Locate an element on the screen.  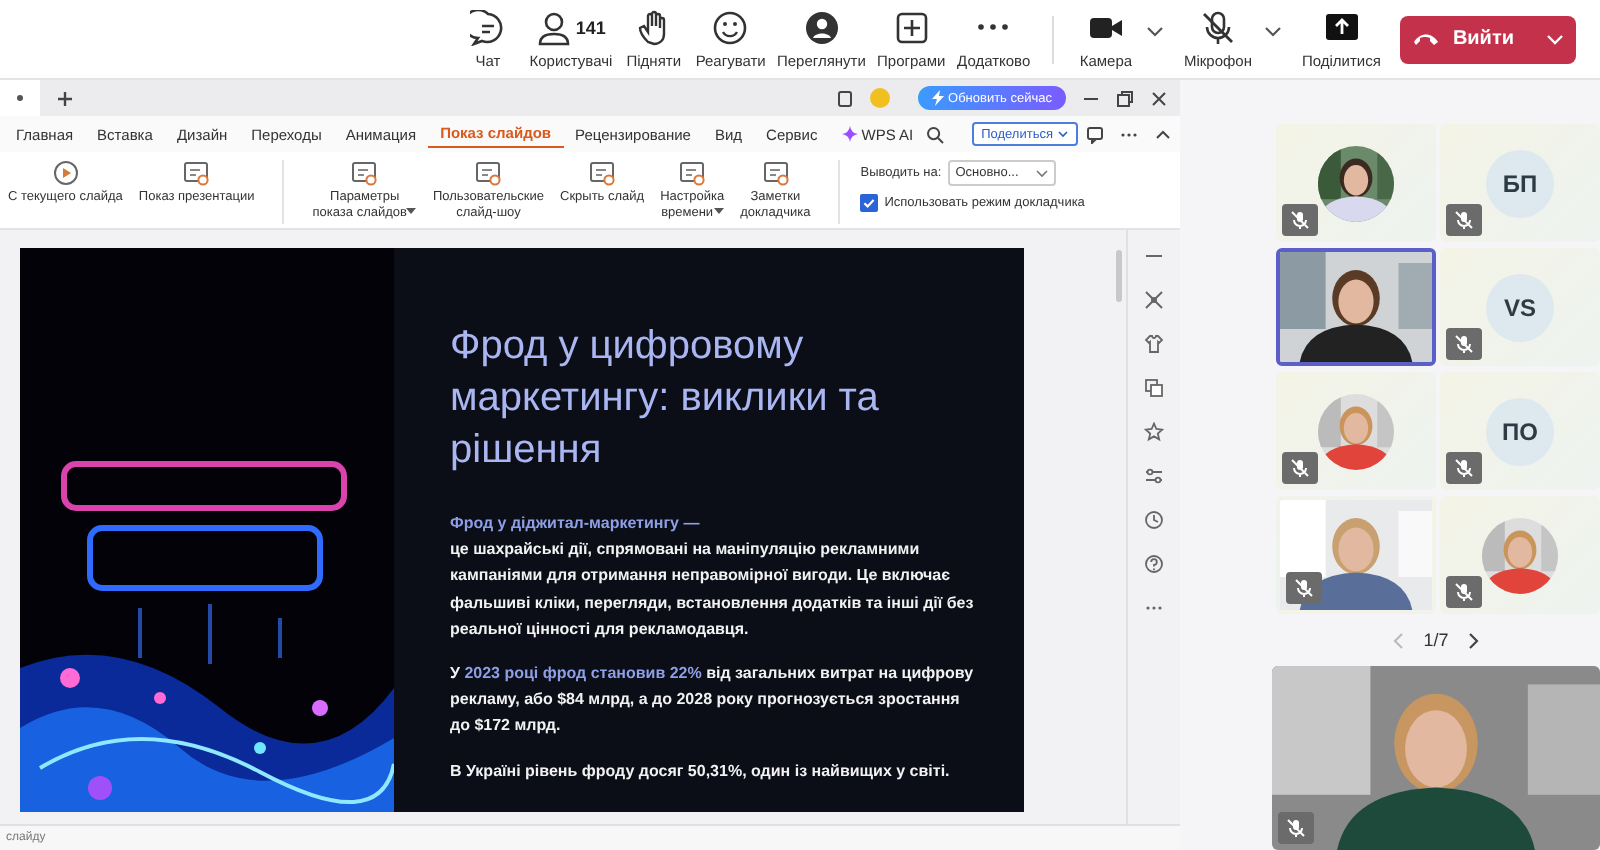
chat-icon is located at coordinates (488, 27).